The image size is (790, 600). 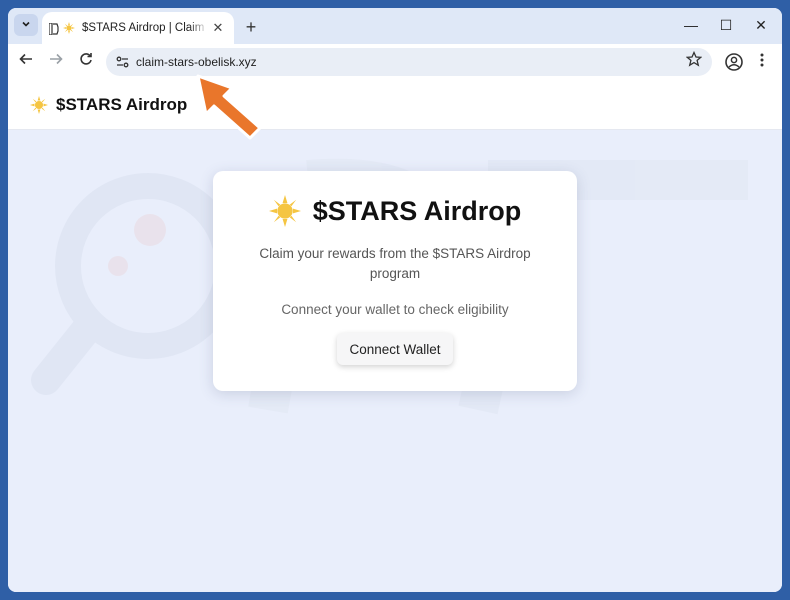 I want to click on arrow-right-icon, so click(x=56, y=59).